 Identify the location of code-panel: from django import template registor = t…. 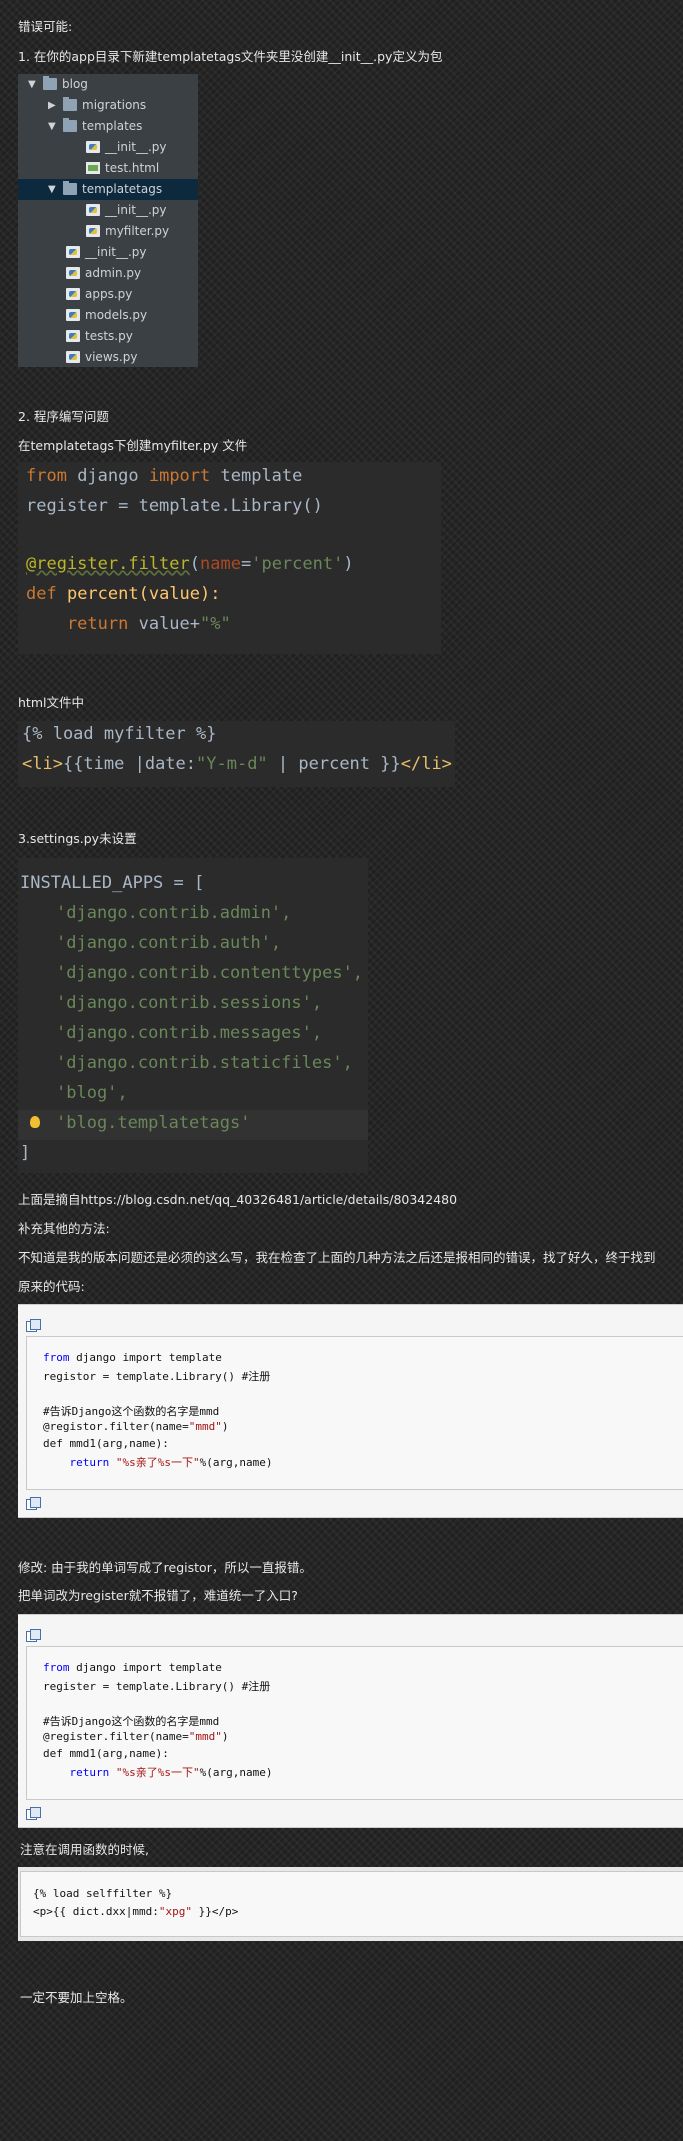
(354, 1413).